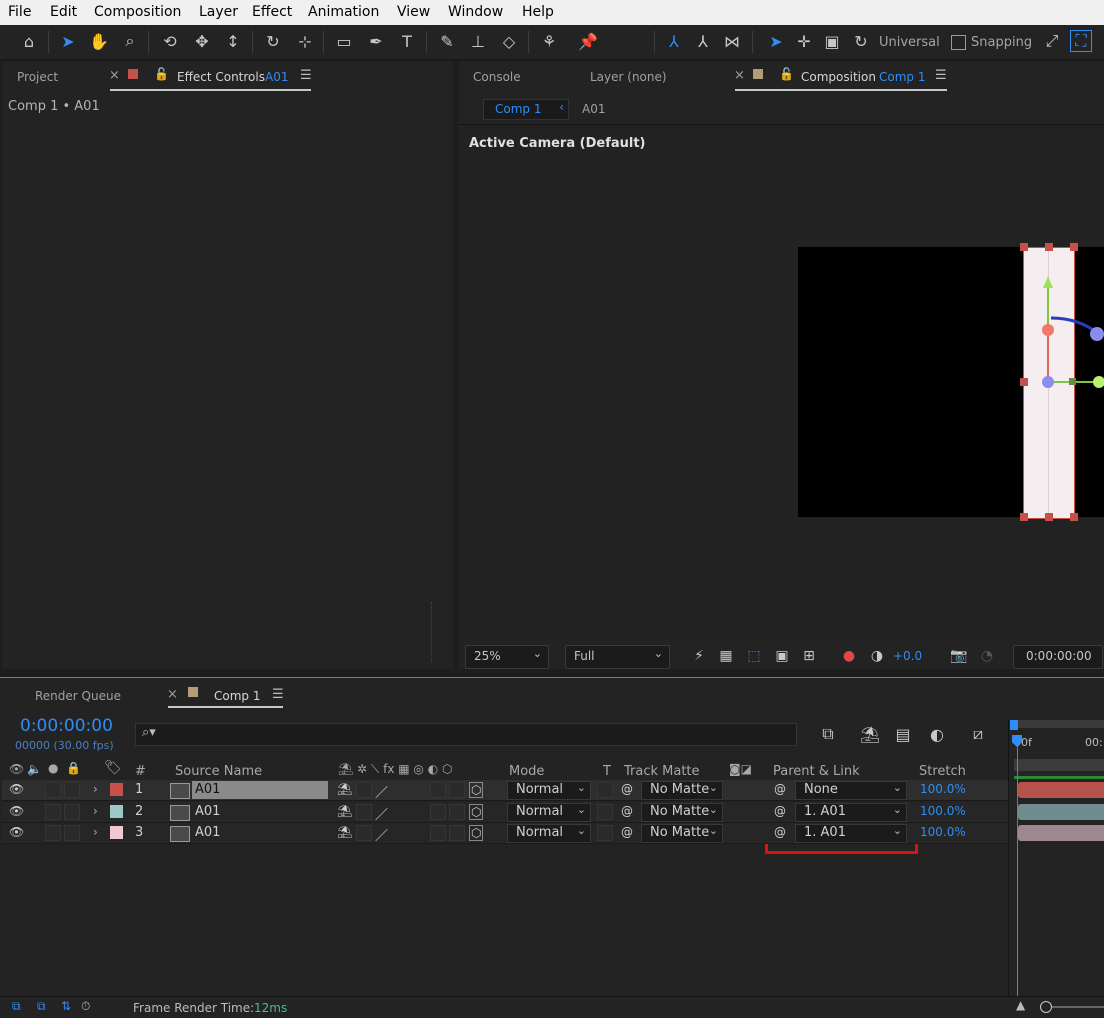 The height and width of the screenshot is (1018, 1104). What do you see at coordinates (937, 734) in the screenshot?
I see `motion-blur-icon: ◐` at bounding box center [937, 734].